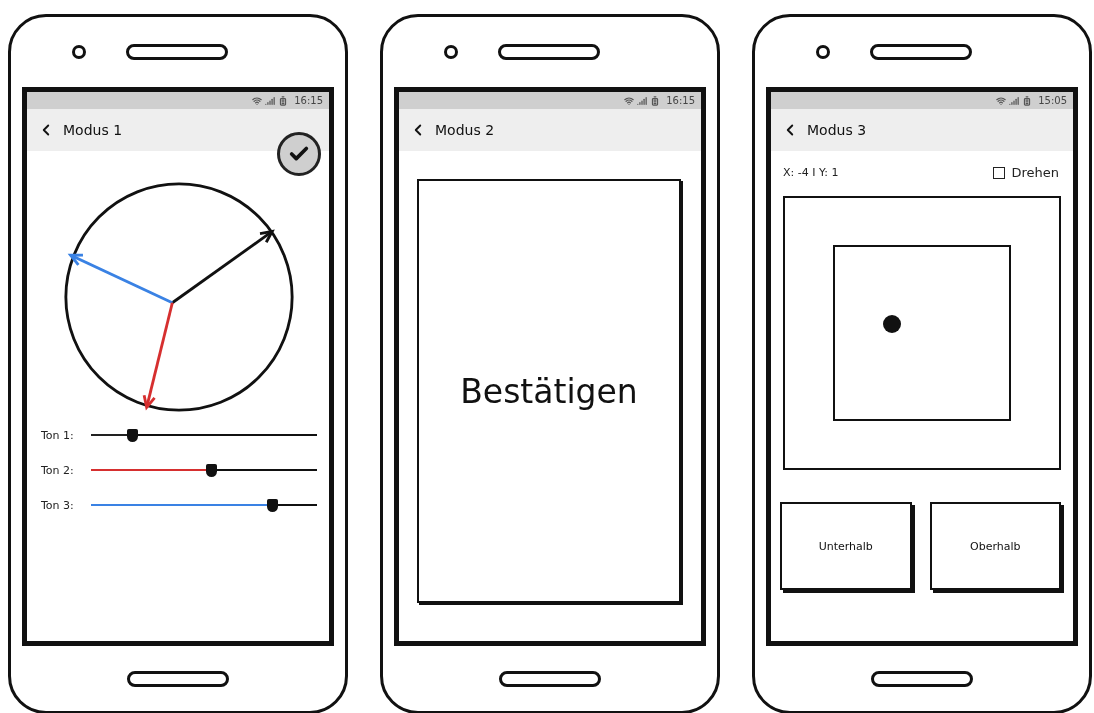  What do you see at coordinates (58, 505) in the screenshot?
I see `slider-label: Ton 3:` at bounding box center [58, 505].